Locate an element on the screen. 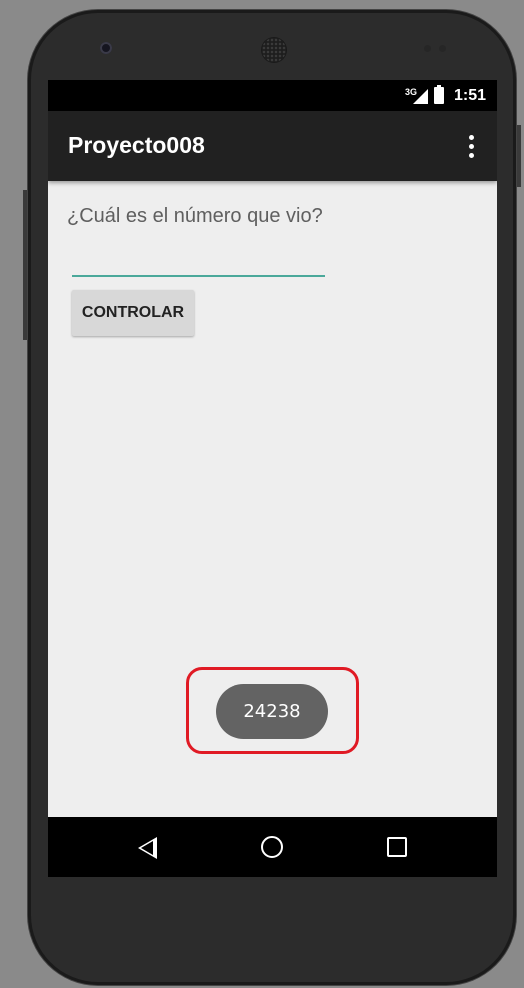 The image size is (524, 988). light-sensor is located at coordinates (442, 48).